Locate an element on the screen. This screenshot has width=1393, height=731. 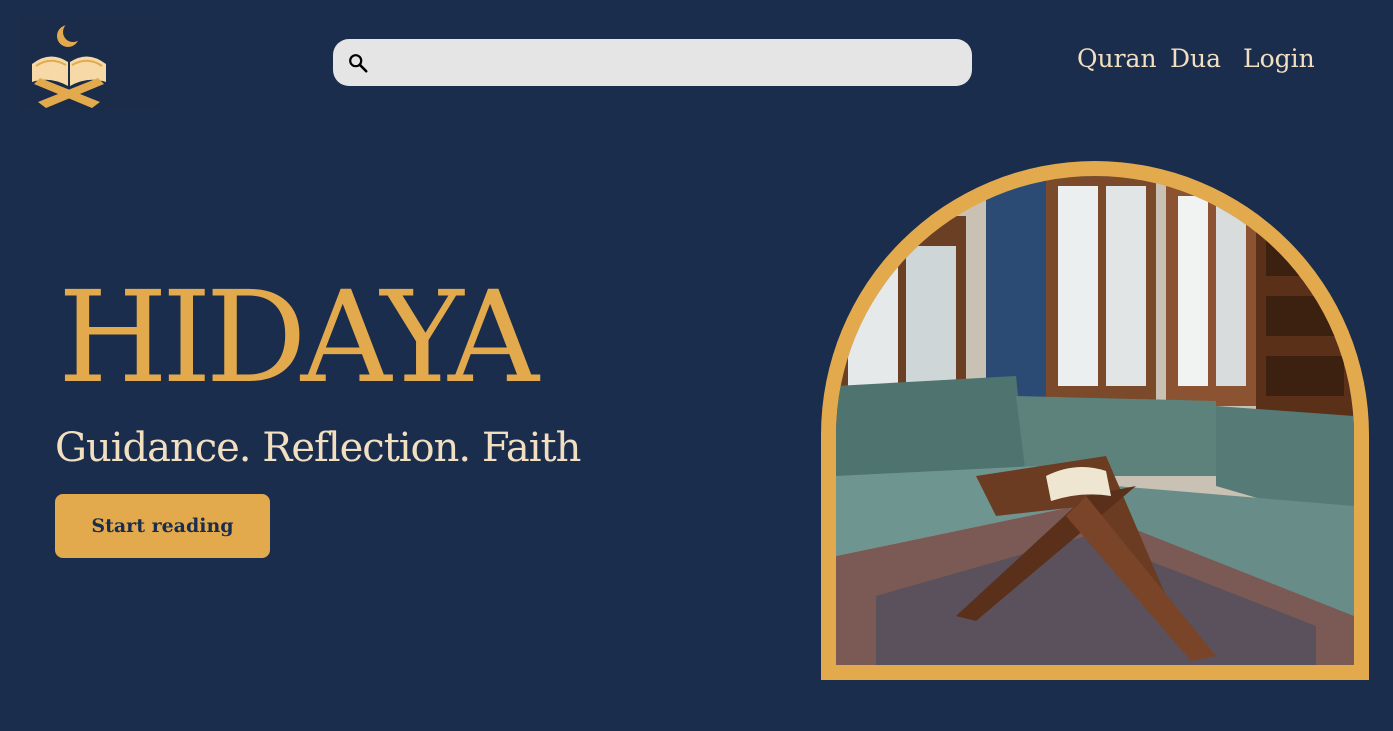
quran-book-crescent-icon is located at coordinates (69, 65).